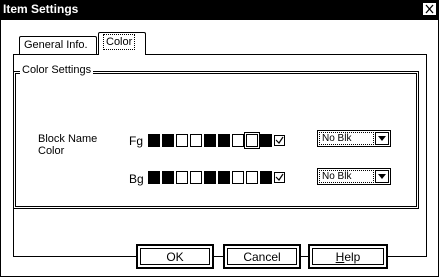 The width and height of the screenshot is (439, 277). What do you see at coordinates (136, 179) in the screenshot?
I see `bg-label: Bg` at bounding box center [136, 179].